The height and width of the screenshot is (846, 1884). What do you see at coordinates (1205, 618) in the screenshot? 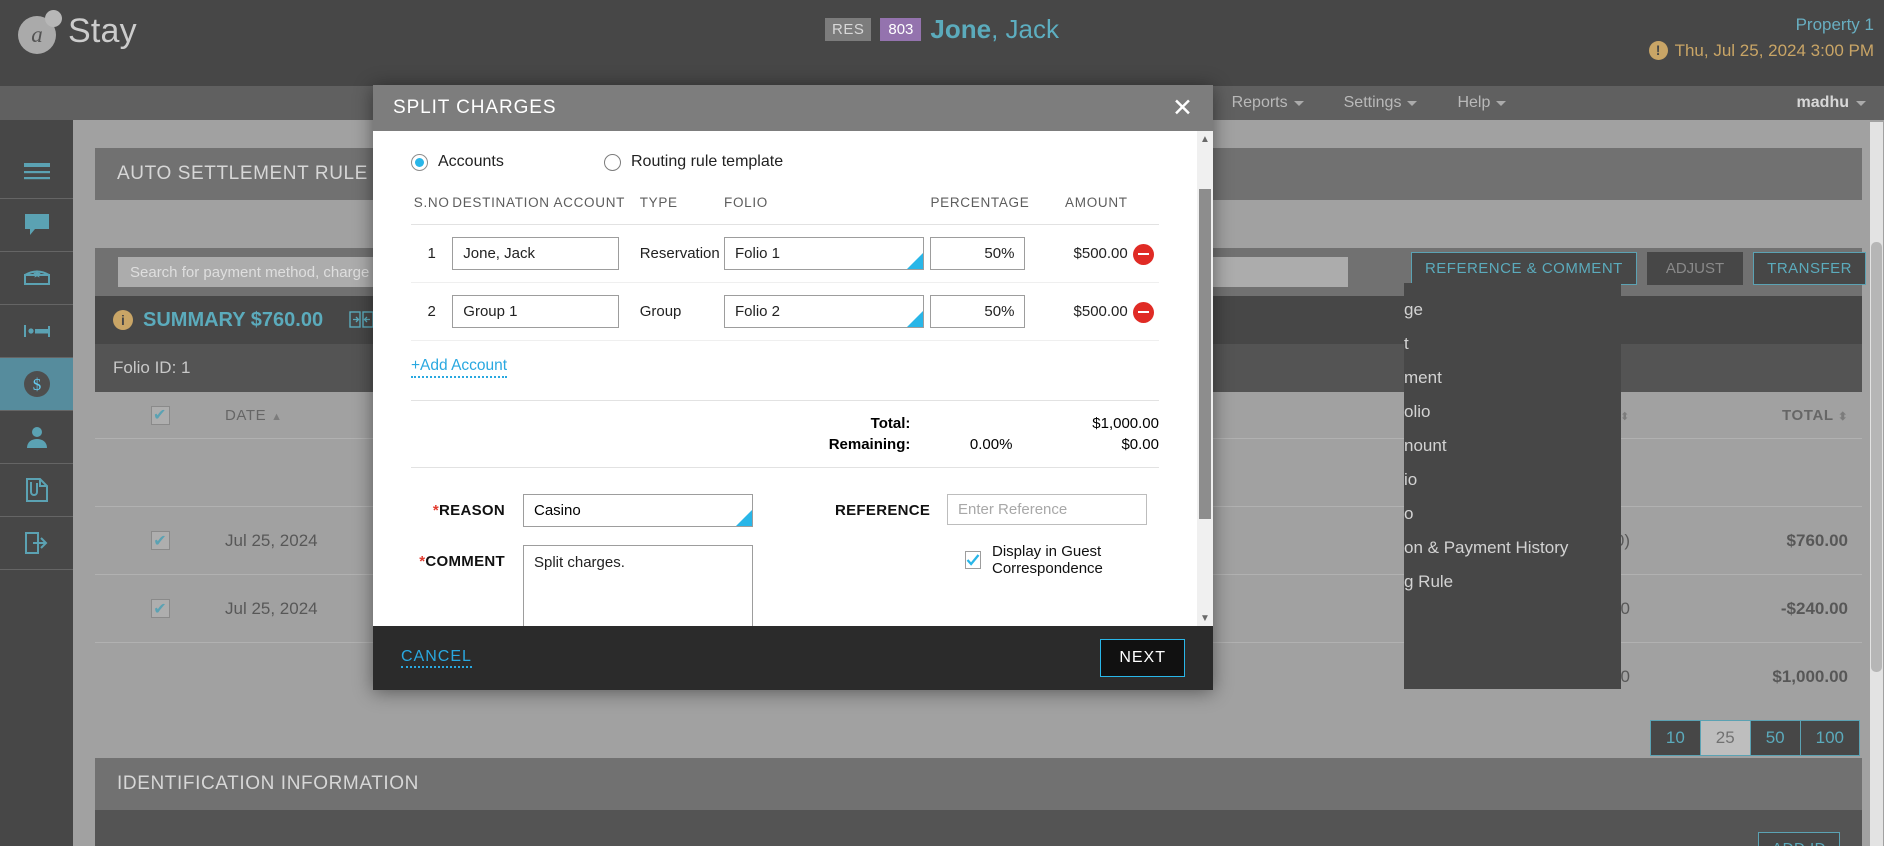
I see `scroll-down-icon: ▼` at bounding box center [1205, 618].